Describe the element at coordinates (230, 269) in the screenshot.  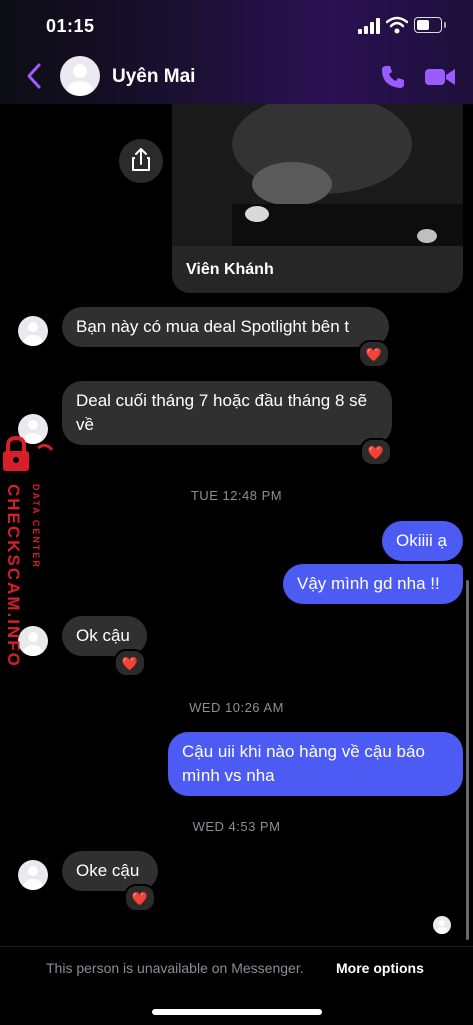
I see `shared-post-title: Viên Khánh` at that location.